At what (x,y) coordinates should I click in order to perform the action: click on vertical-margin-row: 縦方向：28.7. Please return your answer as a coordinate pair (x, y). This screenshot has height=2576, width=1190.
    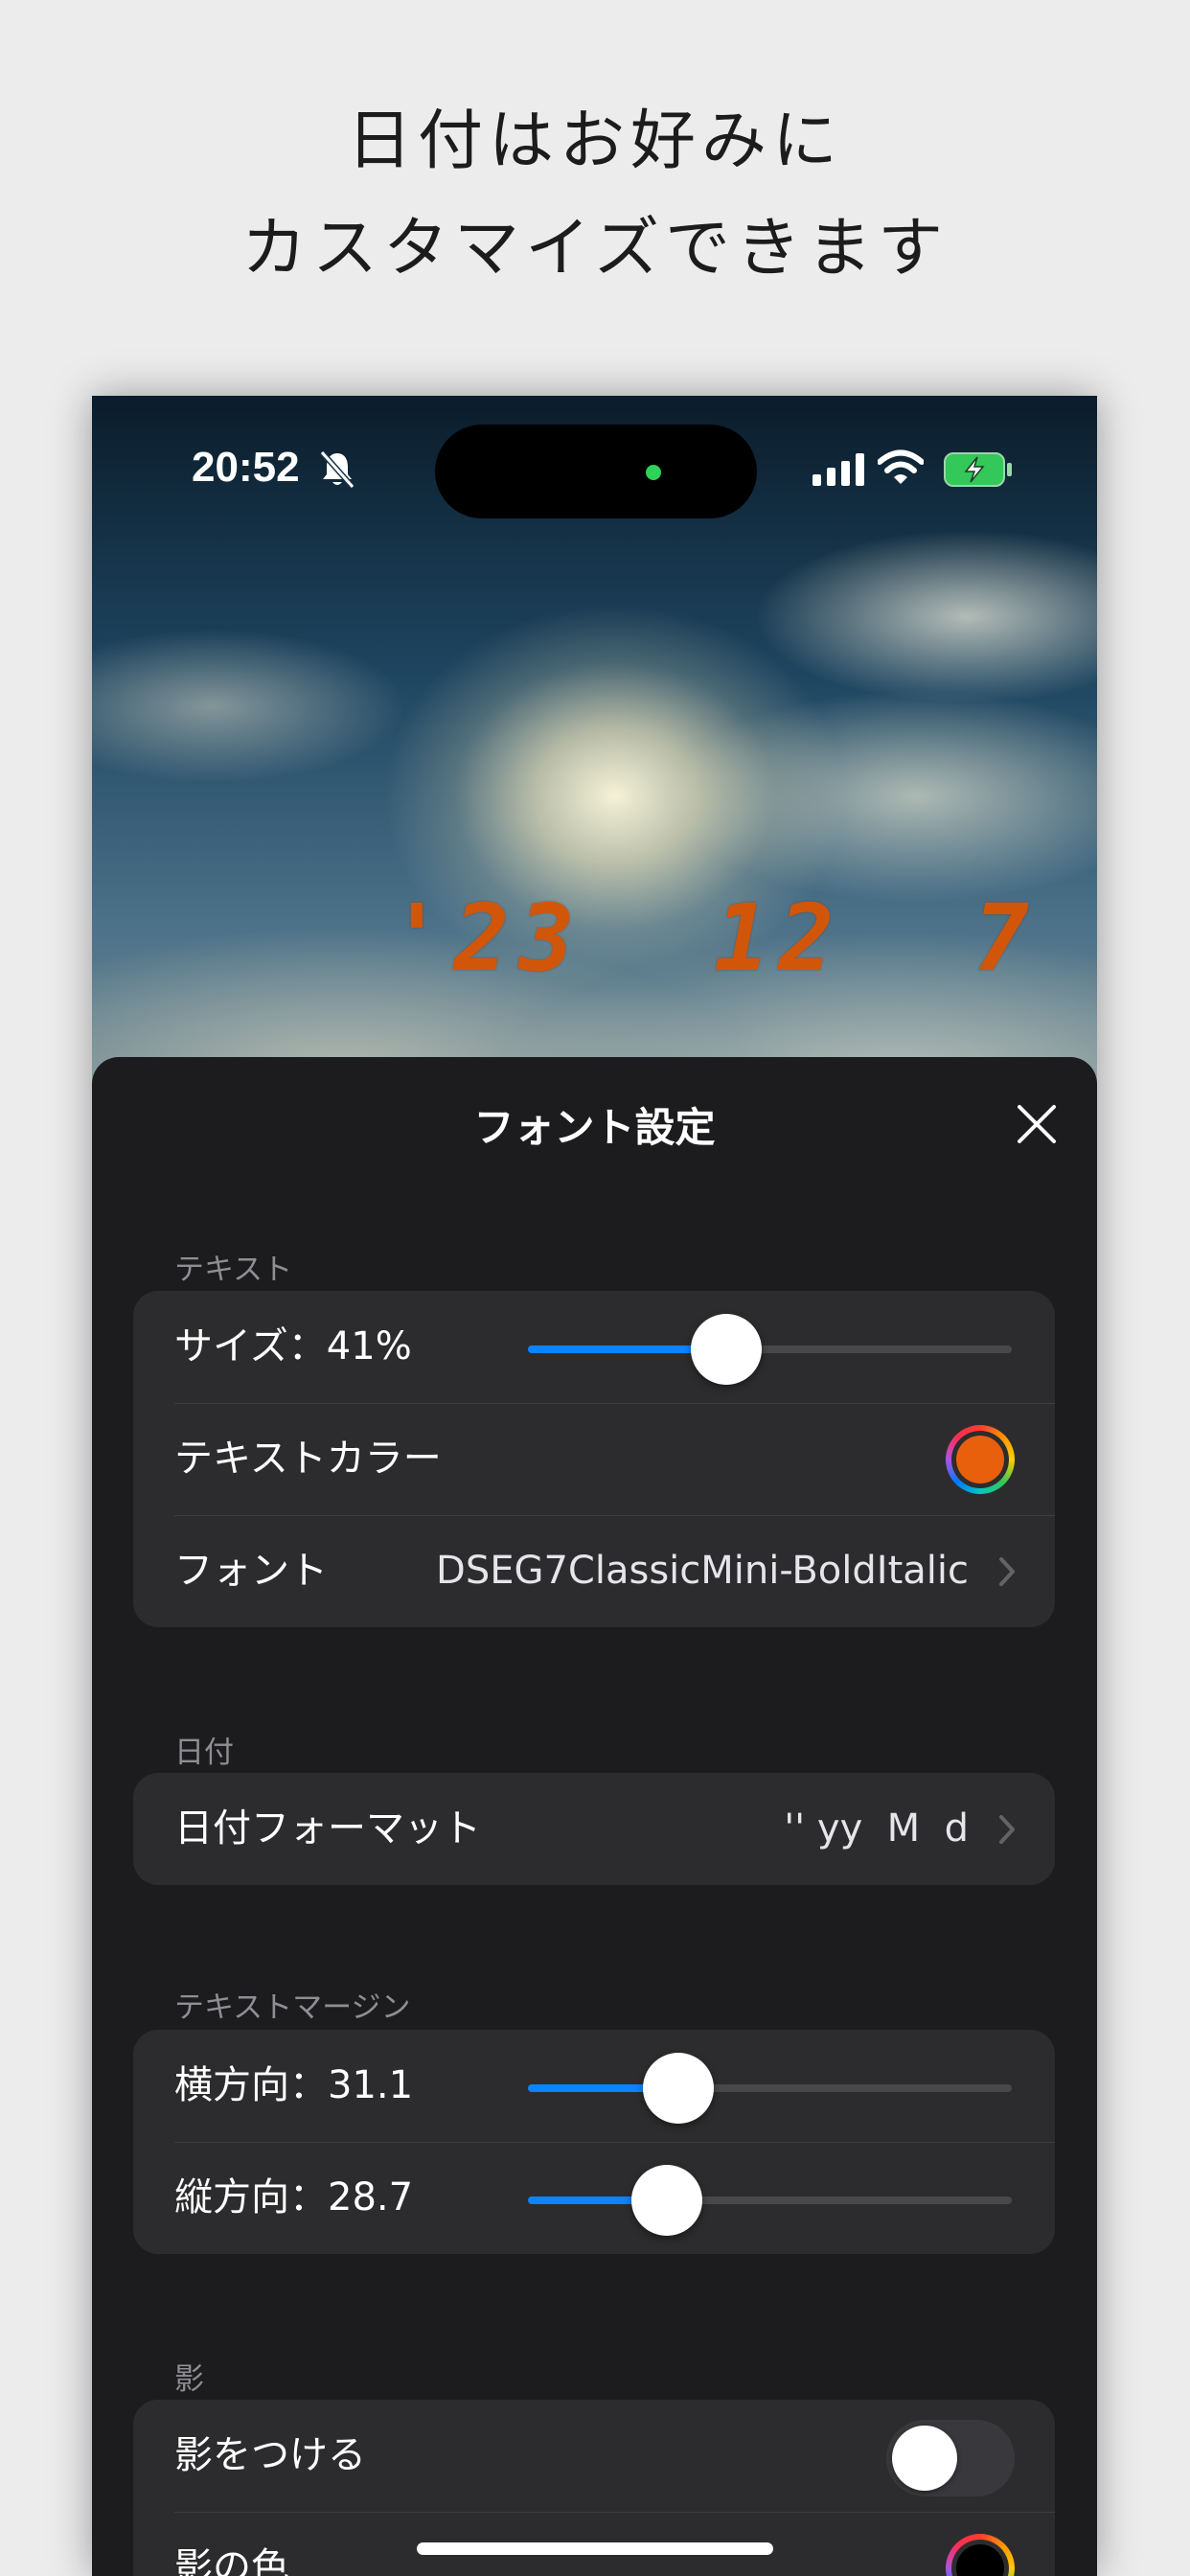
    Looking at the image, I should click on (594, 2198).